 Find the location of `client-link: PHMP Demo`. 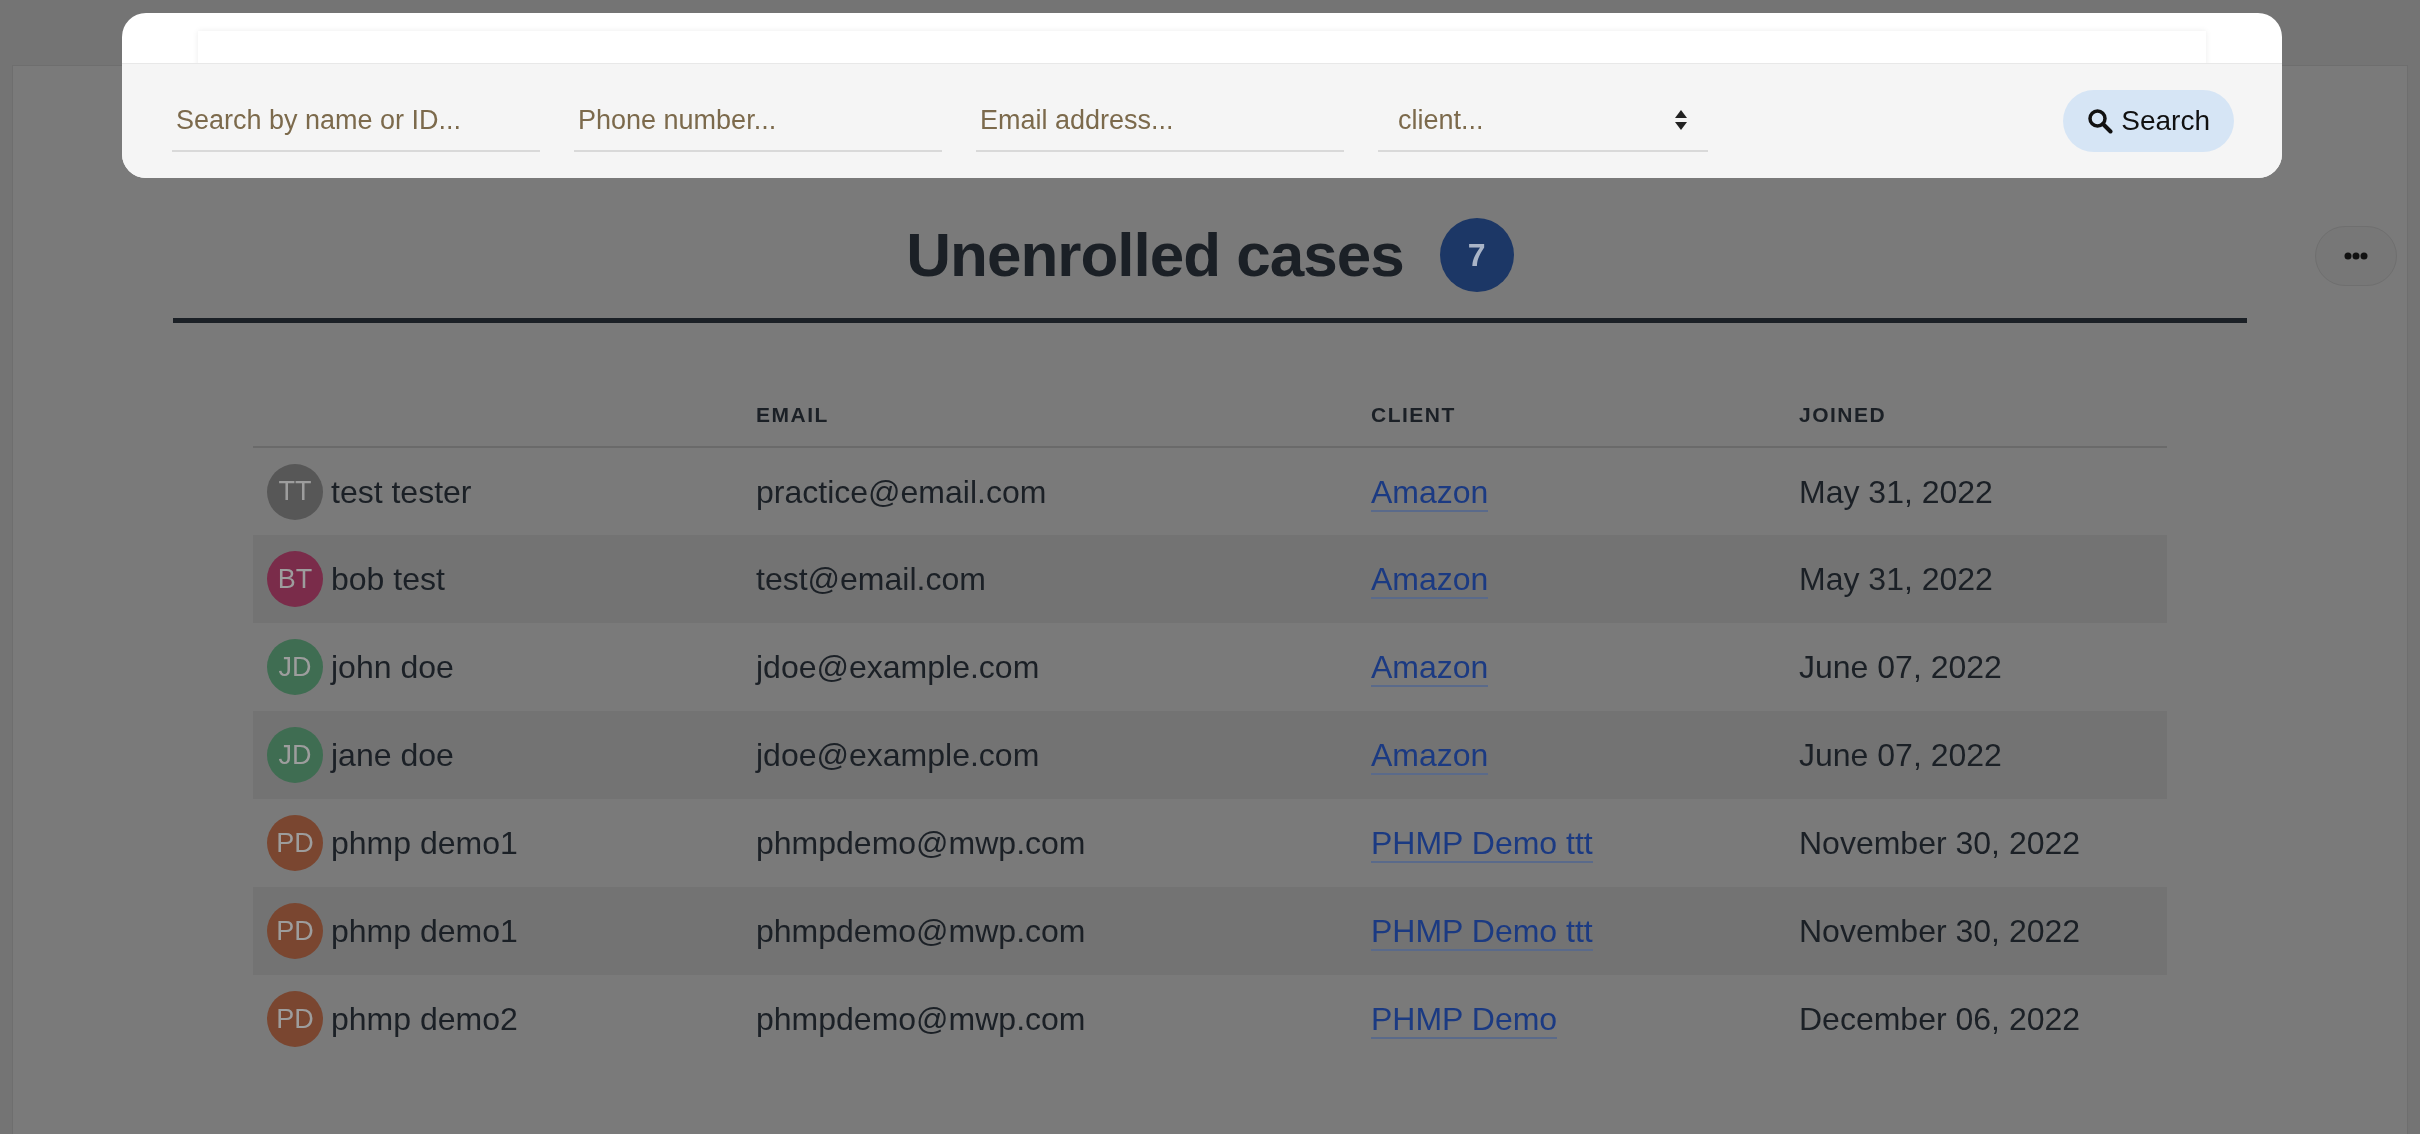

client-link: PHMP Demo is located at coordinates (1464, 1020).